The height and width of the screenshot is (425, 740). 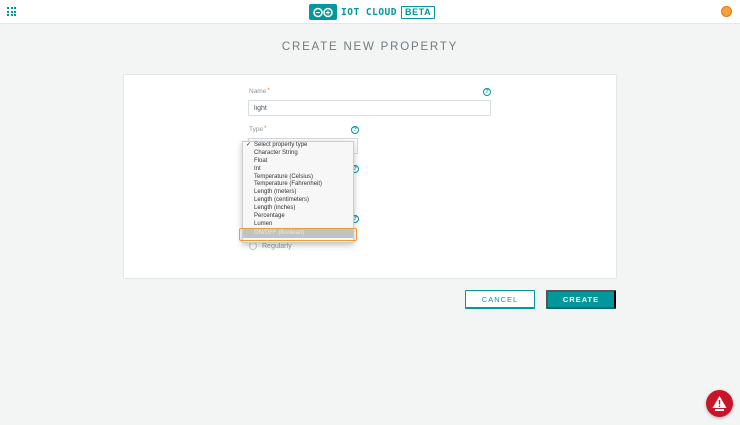 I want to click on type-option-centimeters: Length (centimeters), so click(x=298, y=201).